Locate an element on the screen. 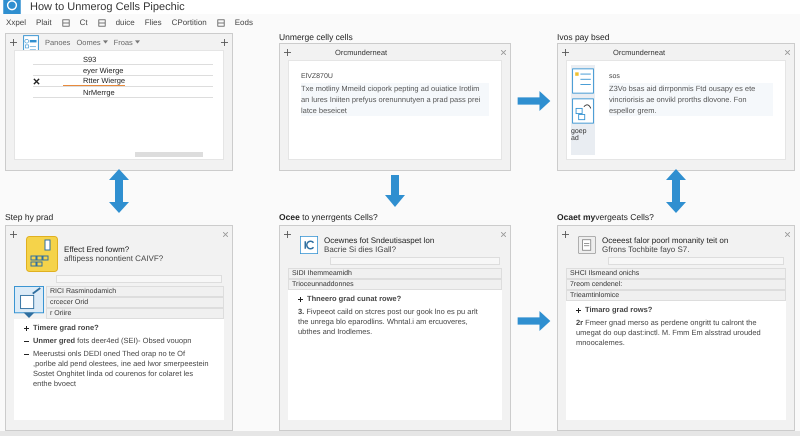 This screenshot has height=436, width=800. step-heading: Ocee to ynerrgents Cells? is located at coordinates (329, 217).